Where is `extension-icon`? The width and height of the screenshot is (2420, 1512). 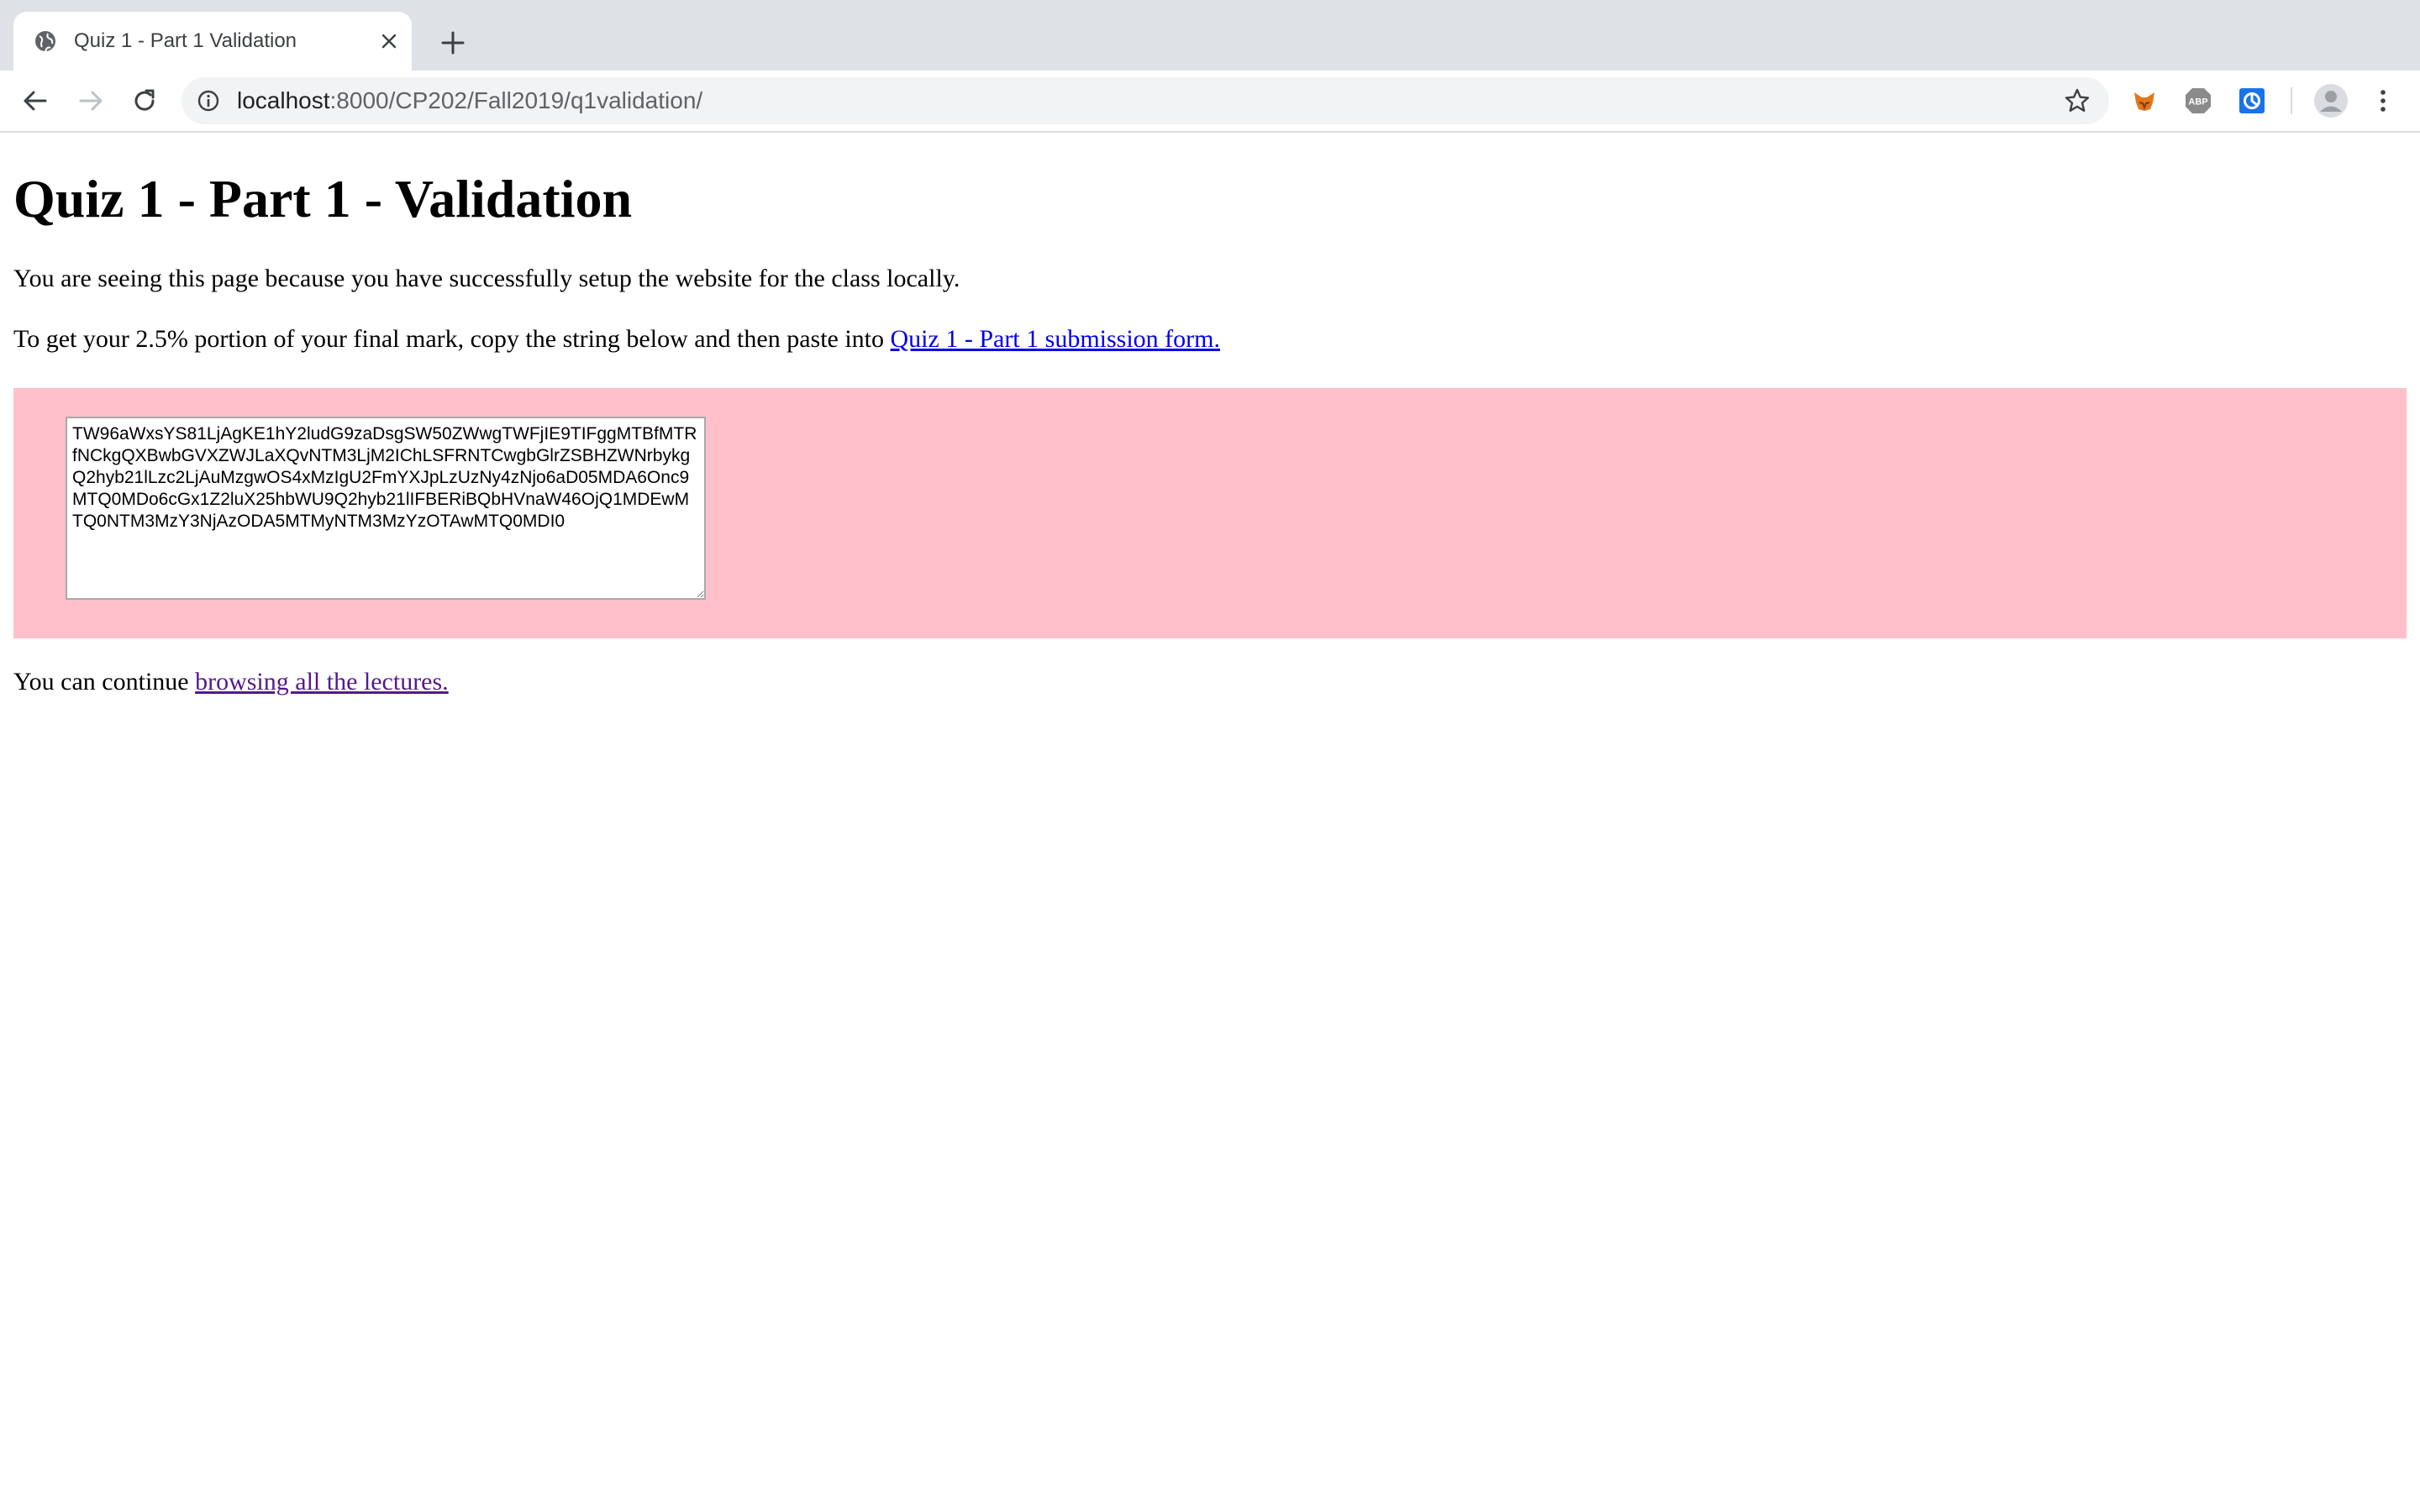
extension-icon is located at coordinates (2252, 101).